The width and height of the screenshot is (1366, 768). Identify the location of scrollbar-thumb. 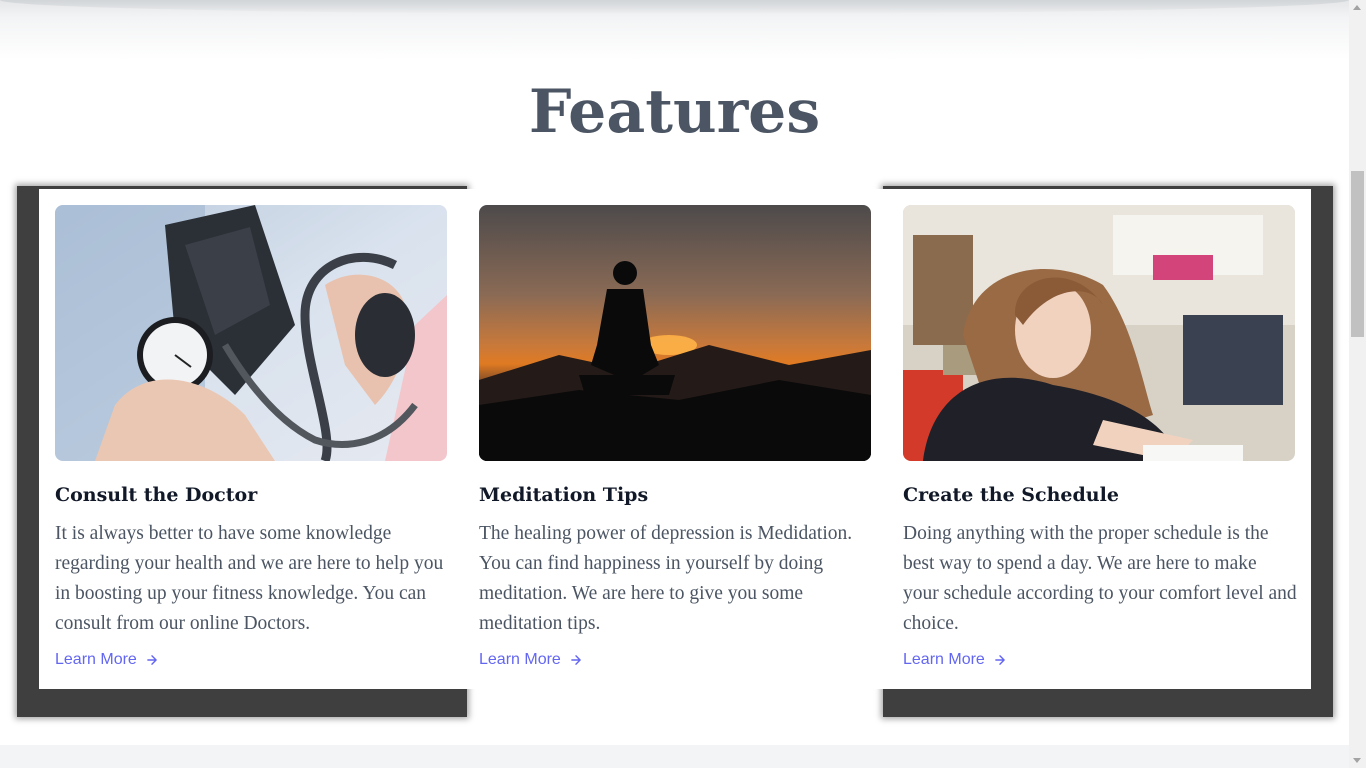
(1357, 254).